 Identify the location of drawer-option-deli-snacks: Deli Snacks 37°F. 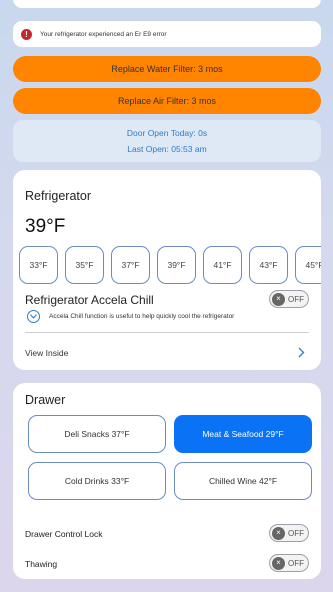
(97, 434).